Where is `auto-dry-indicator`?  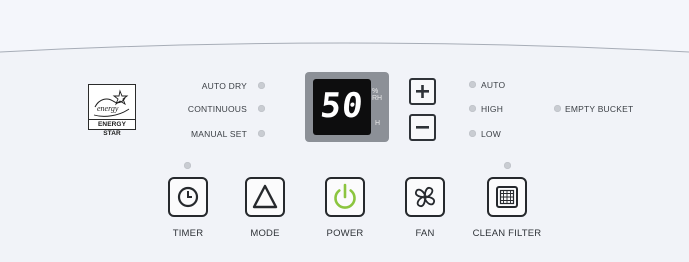
auto-dry-indicator is located at coordinates (261, 85).